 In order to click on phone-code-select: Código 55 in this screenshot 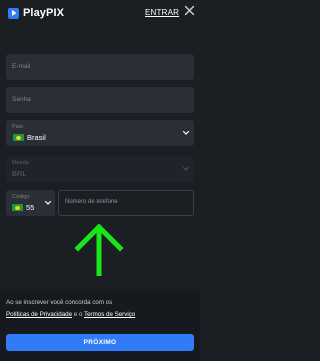, I will do `click(30, 203)`.